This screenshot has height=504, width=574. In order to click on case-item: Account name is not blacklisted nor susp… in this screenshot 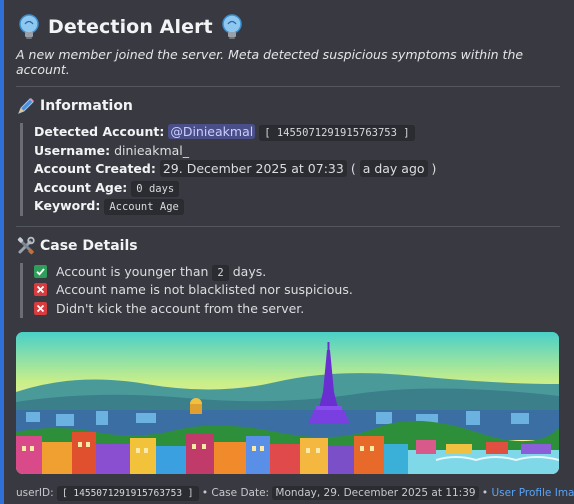, I will do `click(297, 290)`.